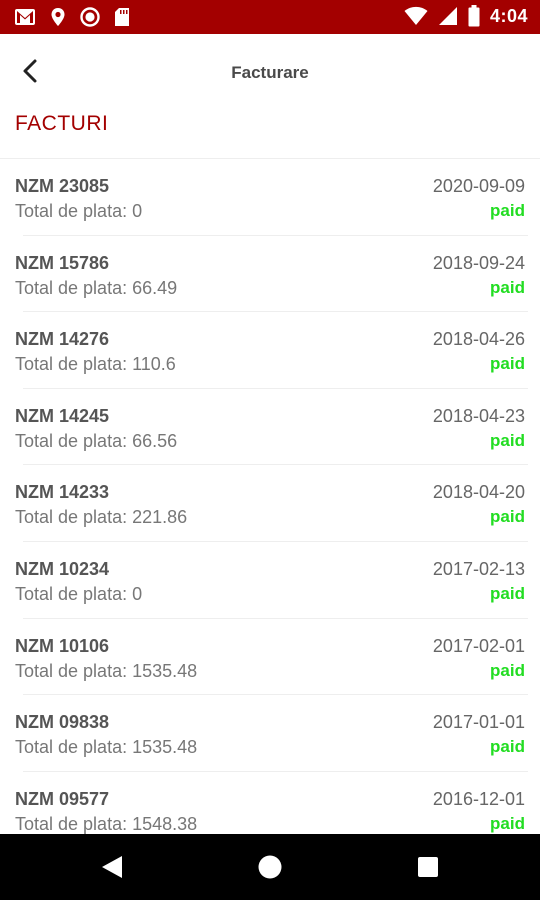 The width and height of the screenshot is (540, 900). I want to click on record-icon, so click(90, 17).